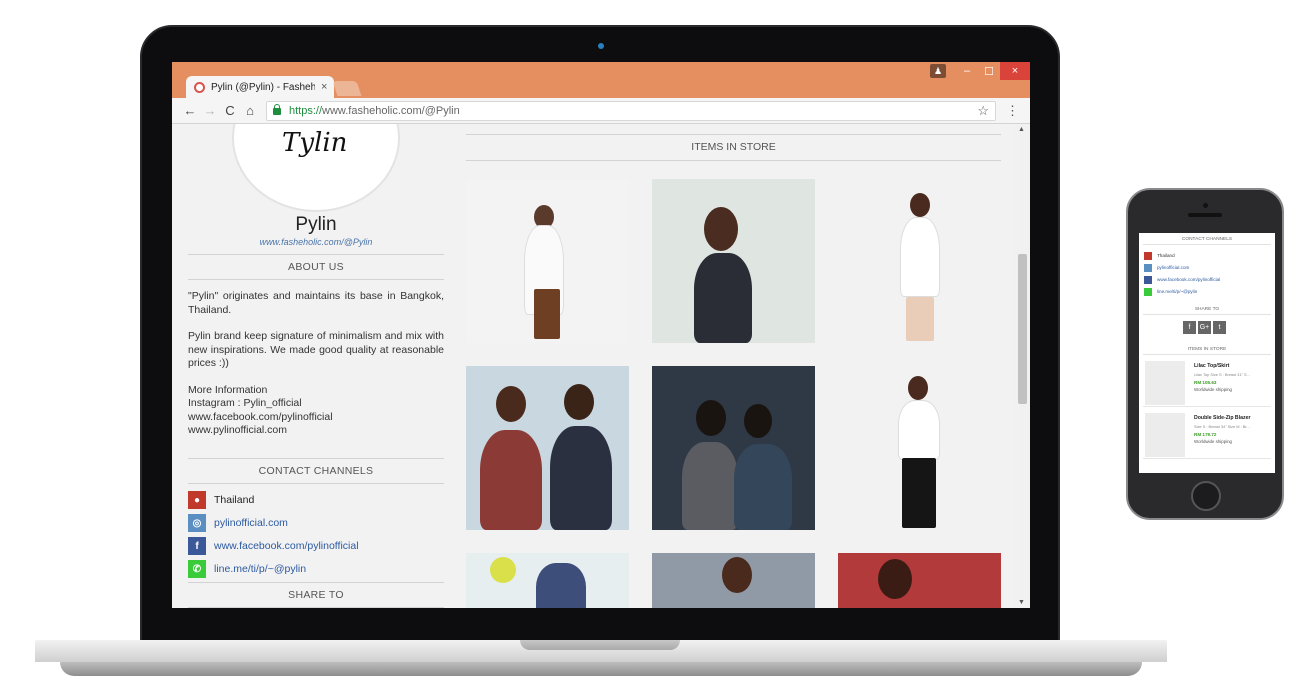 The image size is (1316, 699). What do you see at coordinates (1205, 215) in the screenshot?
I see `phone-speaker` at bounding box center [1205, 215].